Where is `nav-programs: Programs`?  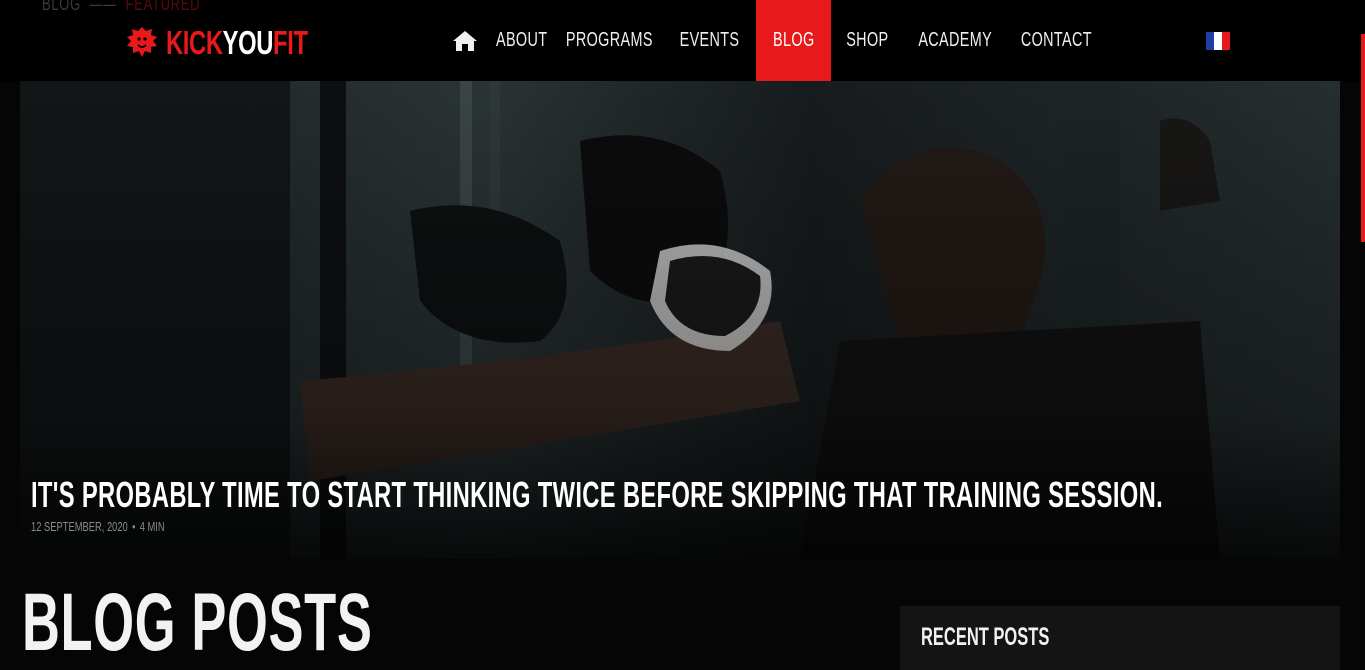
nav-programs: Programs is located at coordinates (609, 40).